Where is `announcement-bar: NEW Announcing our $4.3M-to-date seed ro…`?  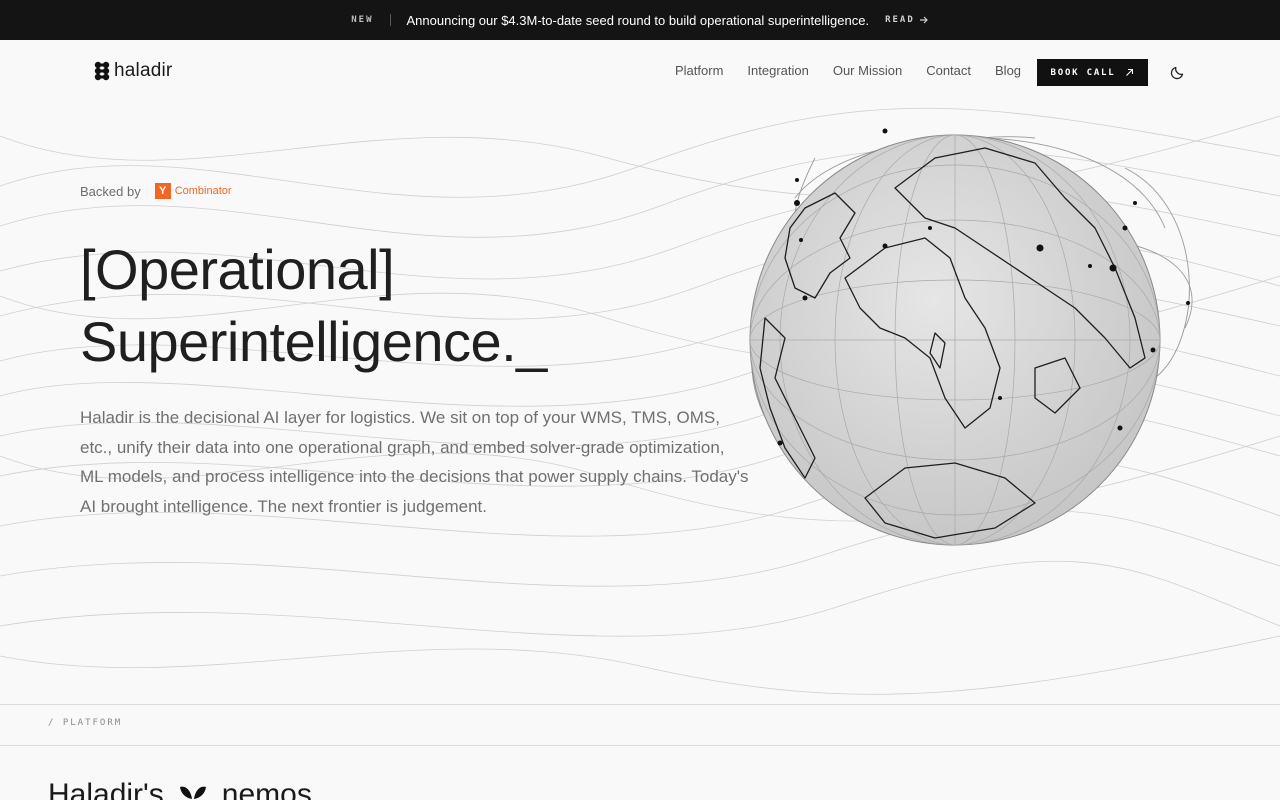 announcement-bar: NEW Announcing our $4.3M-to-date seed ro… is located at coordinates (640, 20).